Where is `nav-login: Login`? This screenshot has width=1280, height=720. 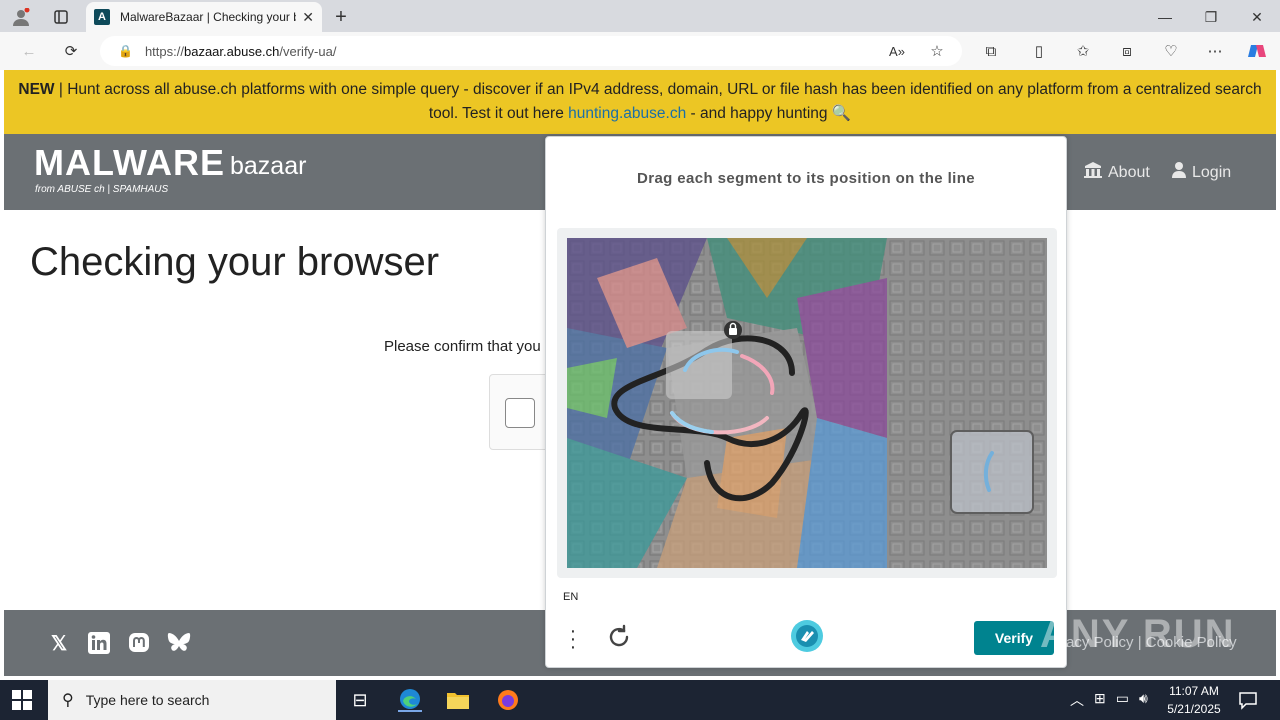
nav-login: Login is located at coordinates (1201, 172).